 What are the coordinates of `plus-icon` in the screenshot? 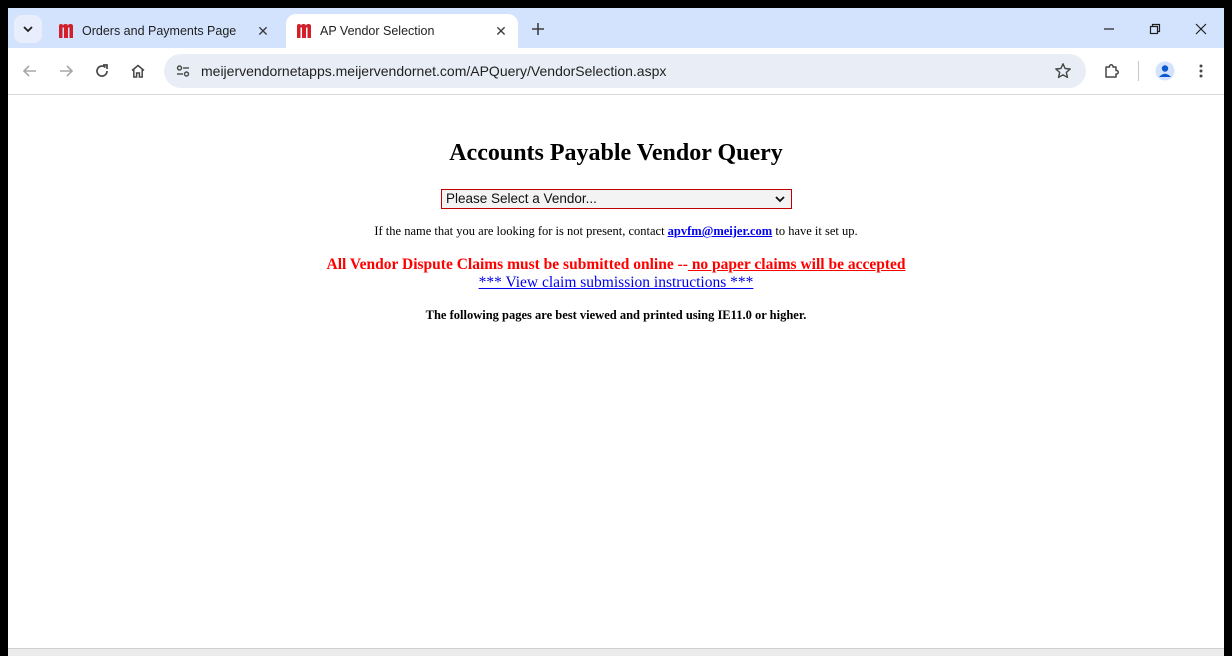 It's located at (538, 29).